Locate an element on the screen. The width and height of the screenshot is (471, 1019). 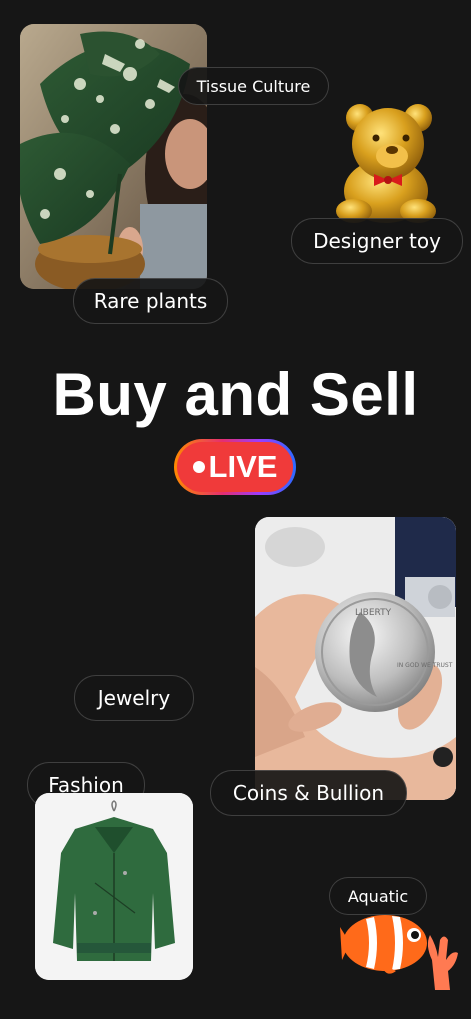
live-badge-label: LIVE is located at coordinates (243, 466).